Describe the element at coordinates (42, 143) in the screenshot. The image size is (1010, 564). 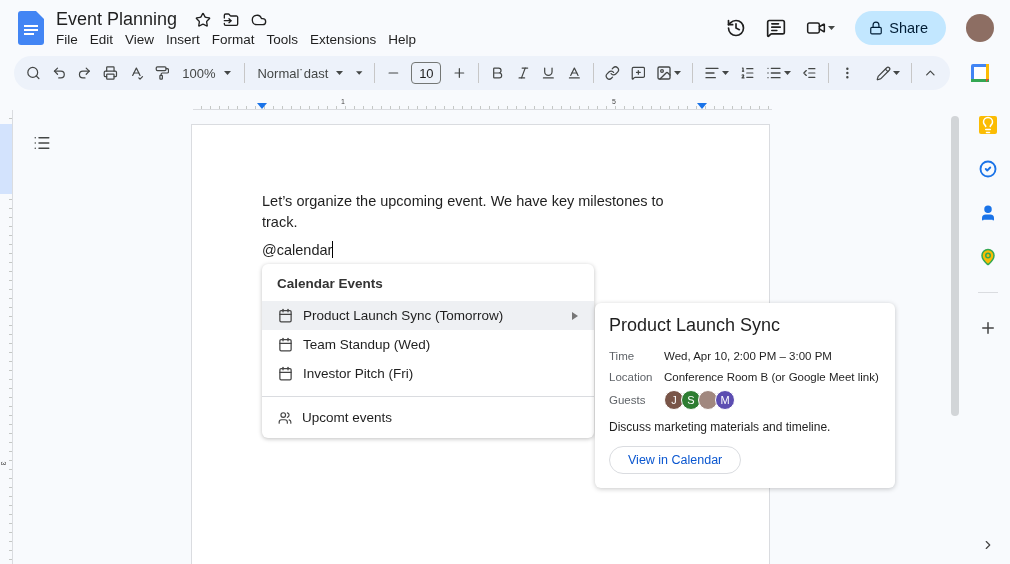
I see `outline-icon` at that location.